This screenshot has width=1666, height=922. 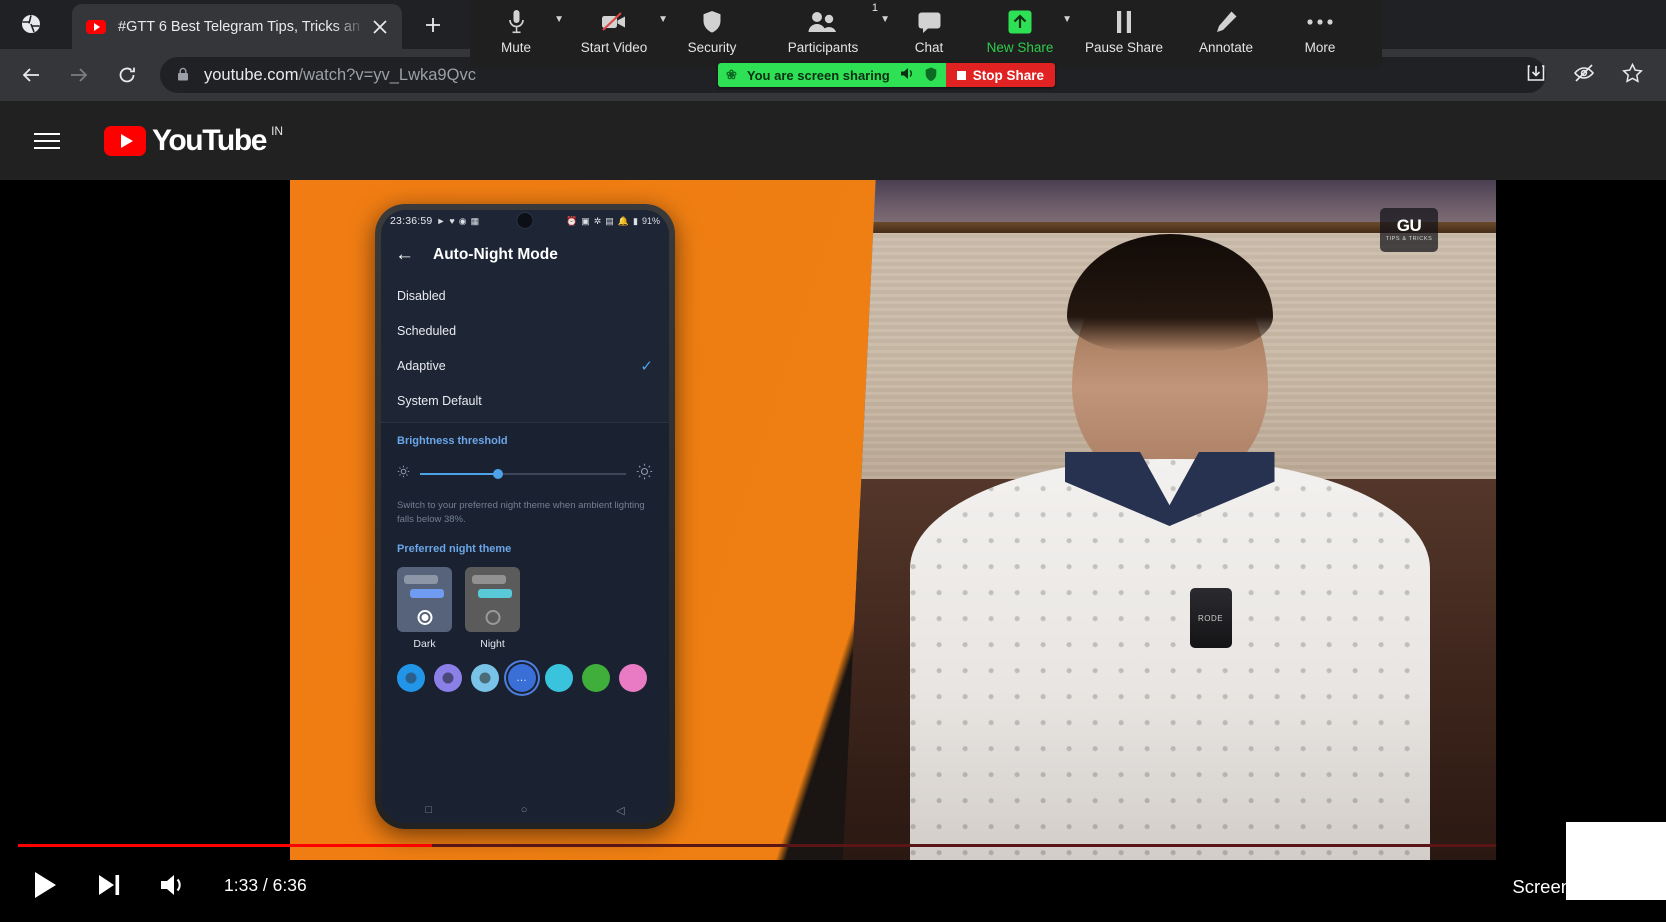 What do you see at coordinates (225, 845) in the screenshot?
I see `progress-played` at bounding box center [225, 845].